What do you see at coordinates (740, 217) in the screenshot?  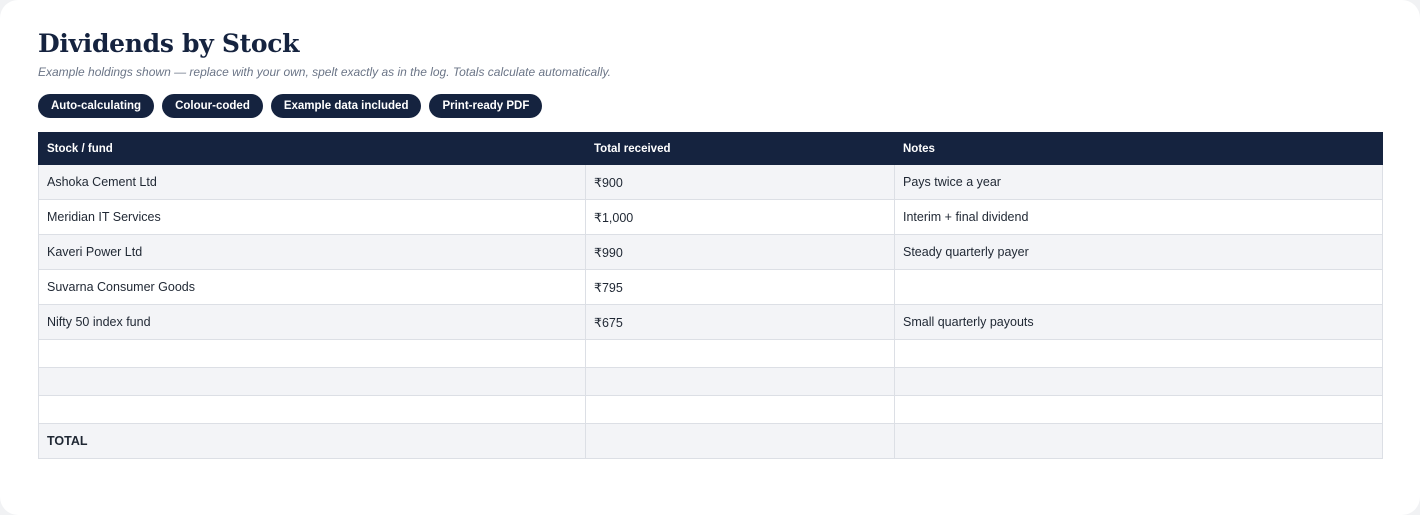 I see `total-cell: ₹1,000` at bounding box center [740, 217].